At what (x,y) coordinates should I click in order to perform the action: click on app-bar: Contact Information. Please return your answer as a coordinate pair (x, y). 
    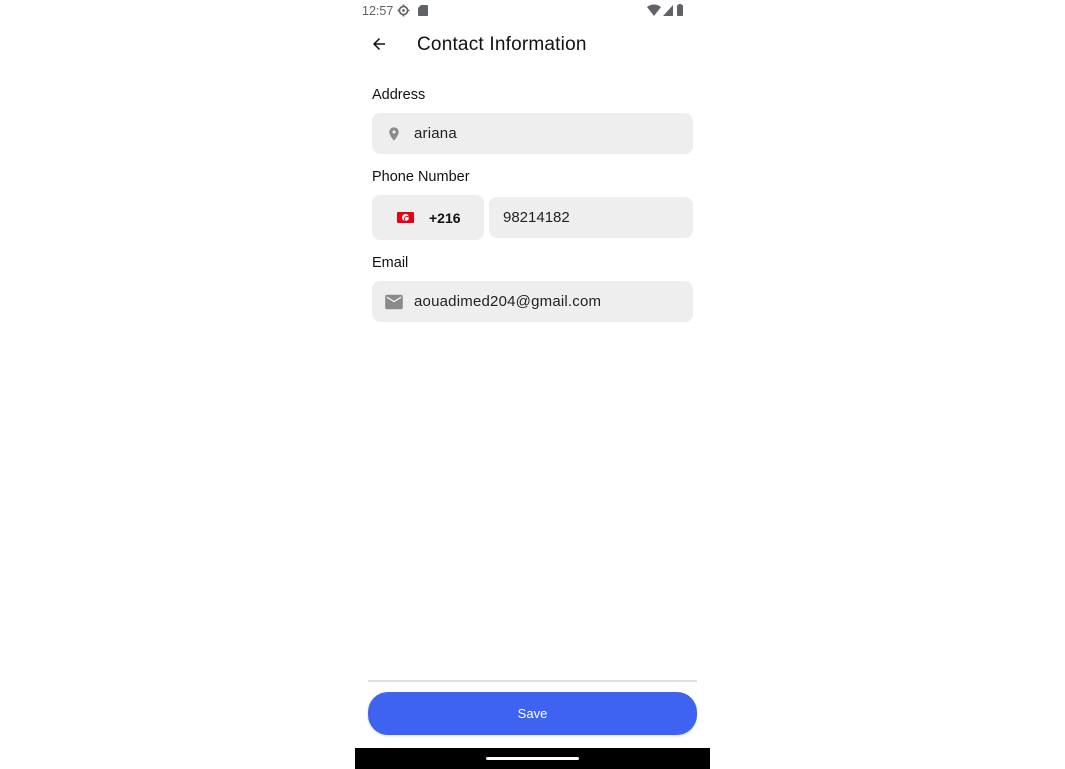
    Looking at the image, I should click on (532, 45).